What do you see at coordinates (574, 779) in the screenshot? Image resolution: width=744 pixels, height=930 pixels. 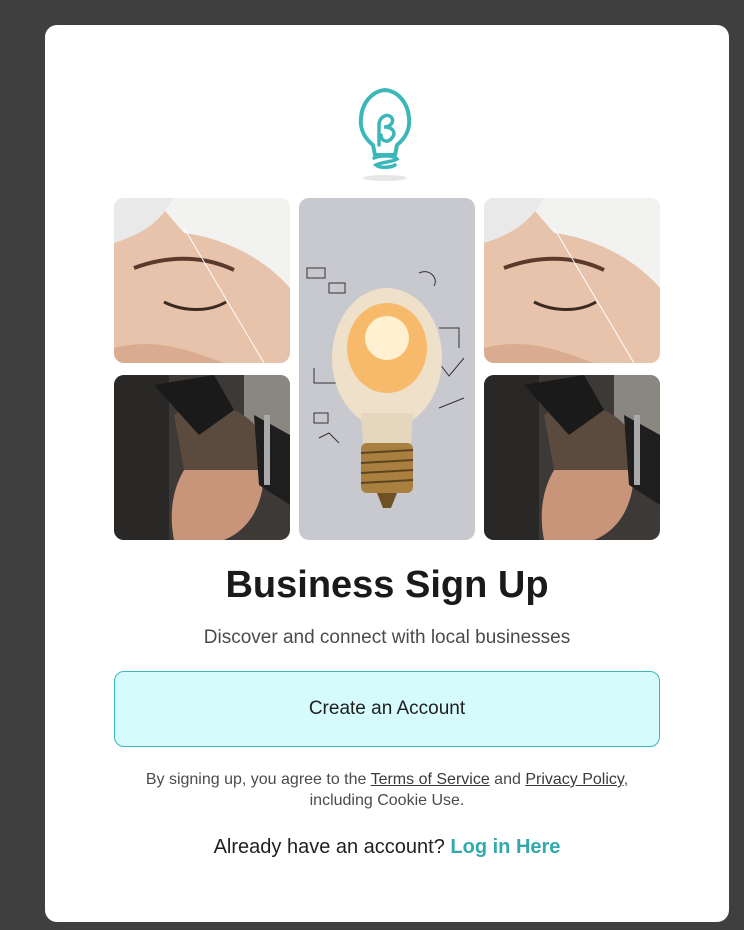 I see `privacy-policy-link: Privacy Policy` at bounding box center [574, 779].